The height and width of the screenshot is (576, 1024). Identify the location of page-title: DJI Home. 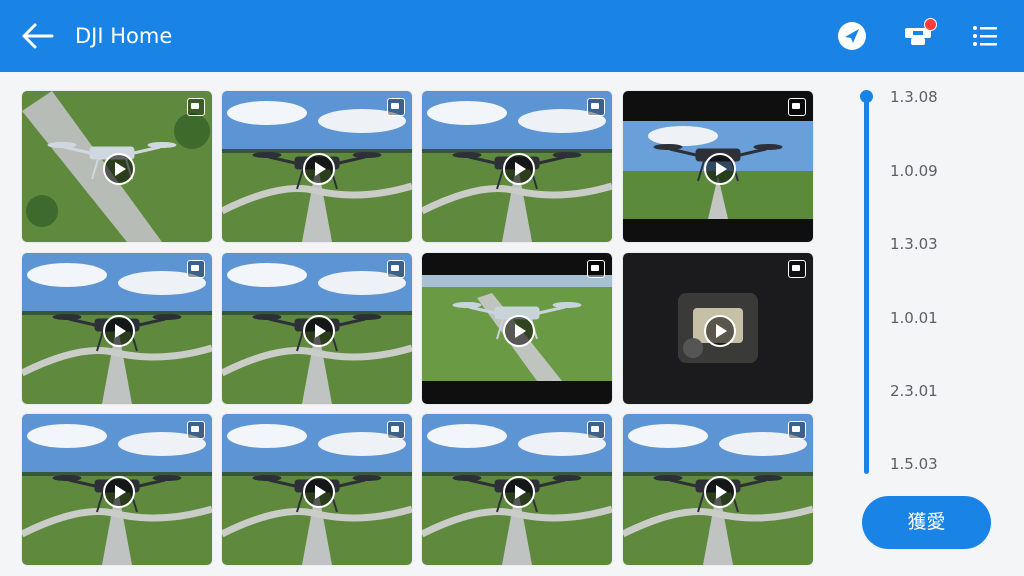
(124, 36).